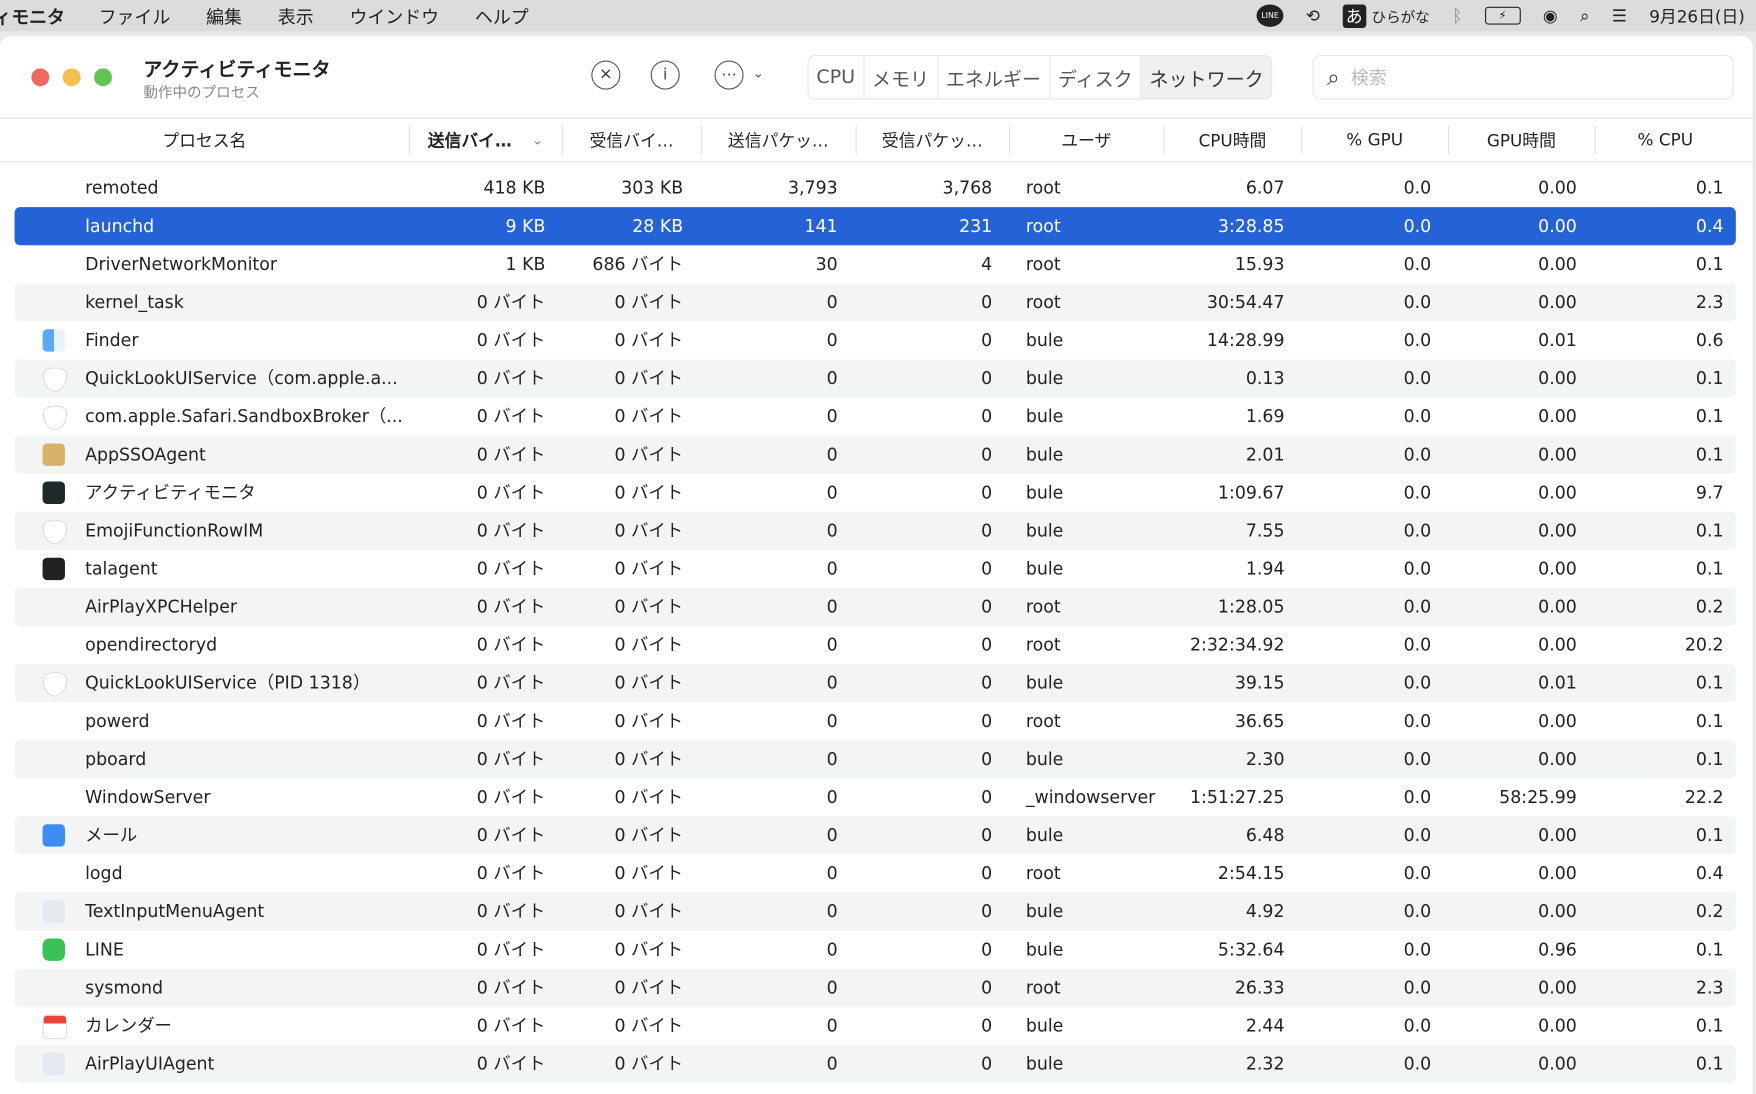 The width and height of the screenshot is (1756, 1094). I want to click on column-header-process-name: プロセス名, so click(204, 140).